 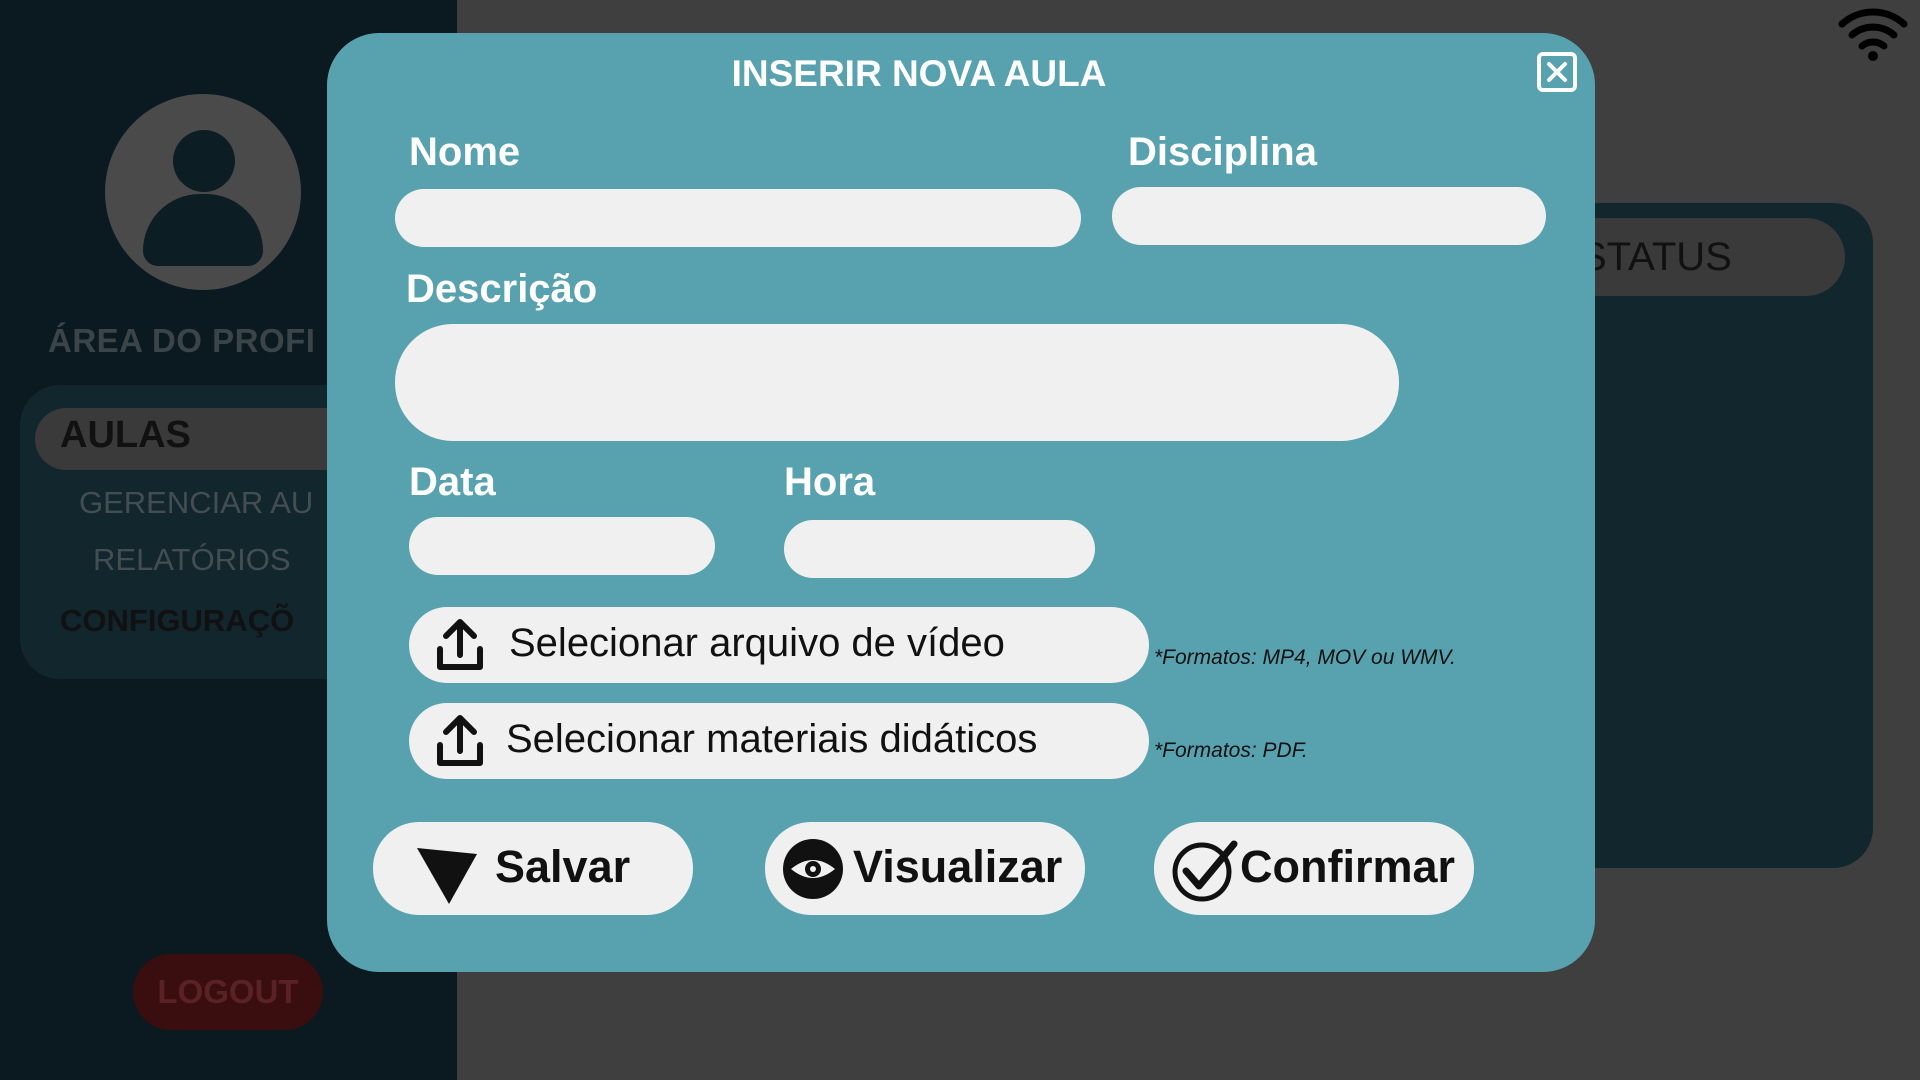 I want to click on hora-label: Hora, so click(x=830, y=482).